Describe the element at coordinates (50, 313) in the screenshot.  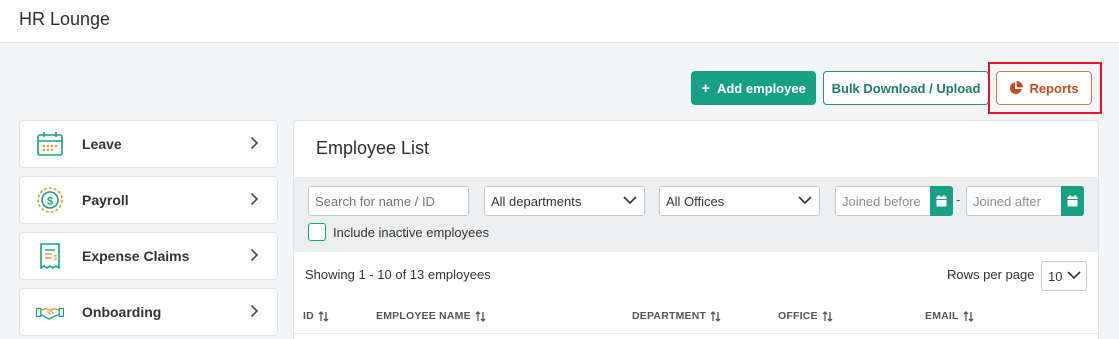
I see `handshake-icon` at that location.